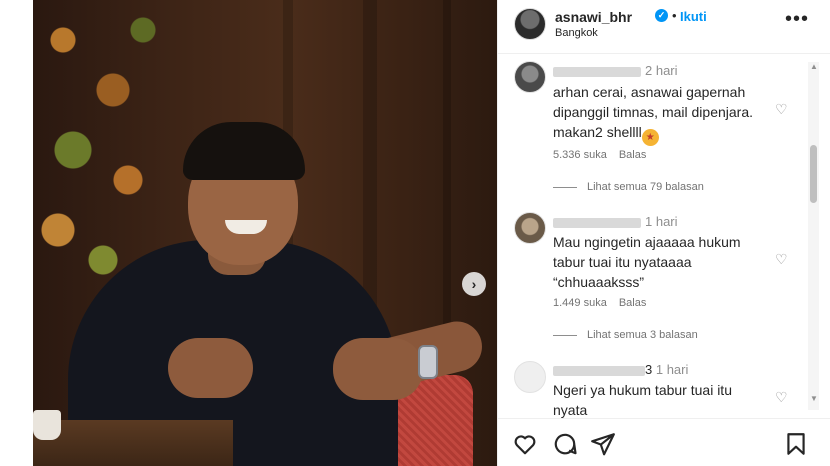  What do you see at coordinates (428, 362) in the screenshot?
I see `wristwatch` at bounding box center [428, 362].